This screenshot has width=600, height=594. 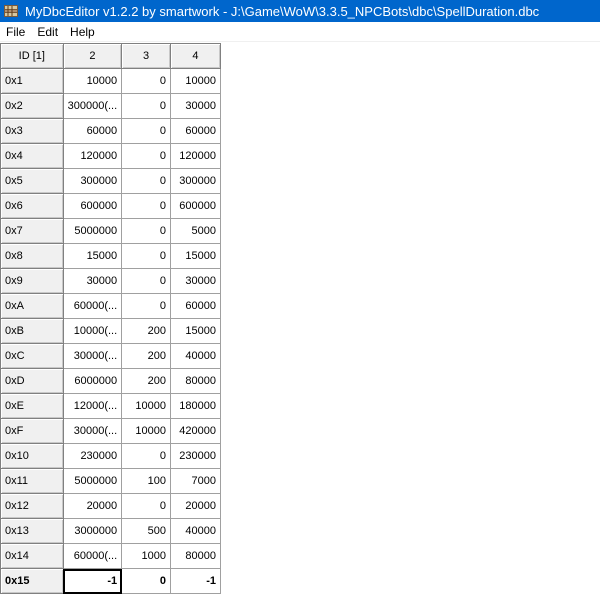 I want to click on row-header: 0x11, so click(x=32, y=481).